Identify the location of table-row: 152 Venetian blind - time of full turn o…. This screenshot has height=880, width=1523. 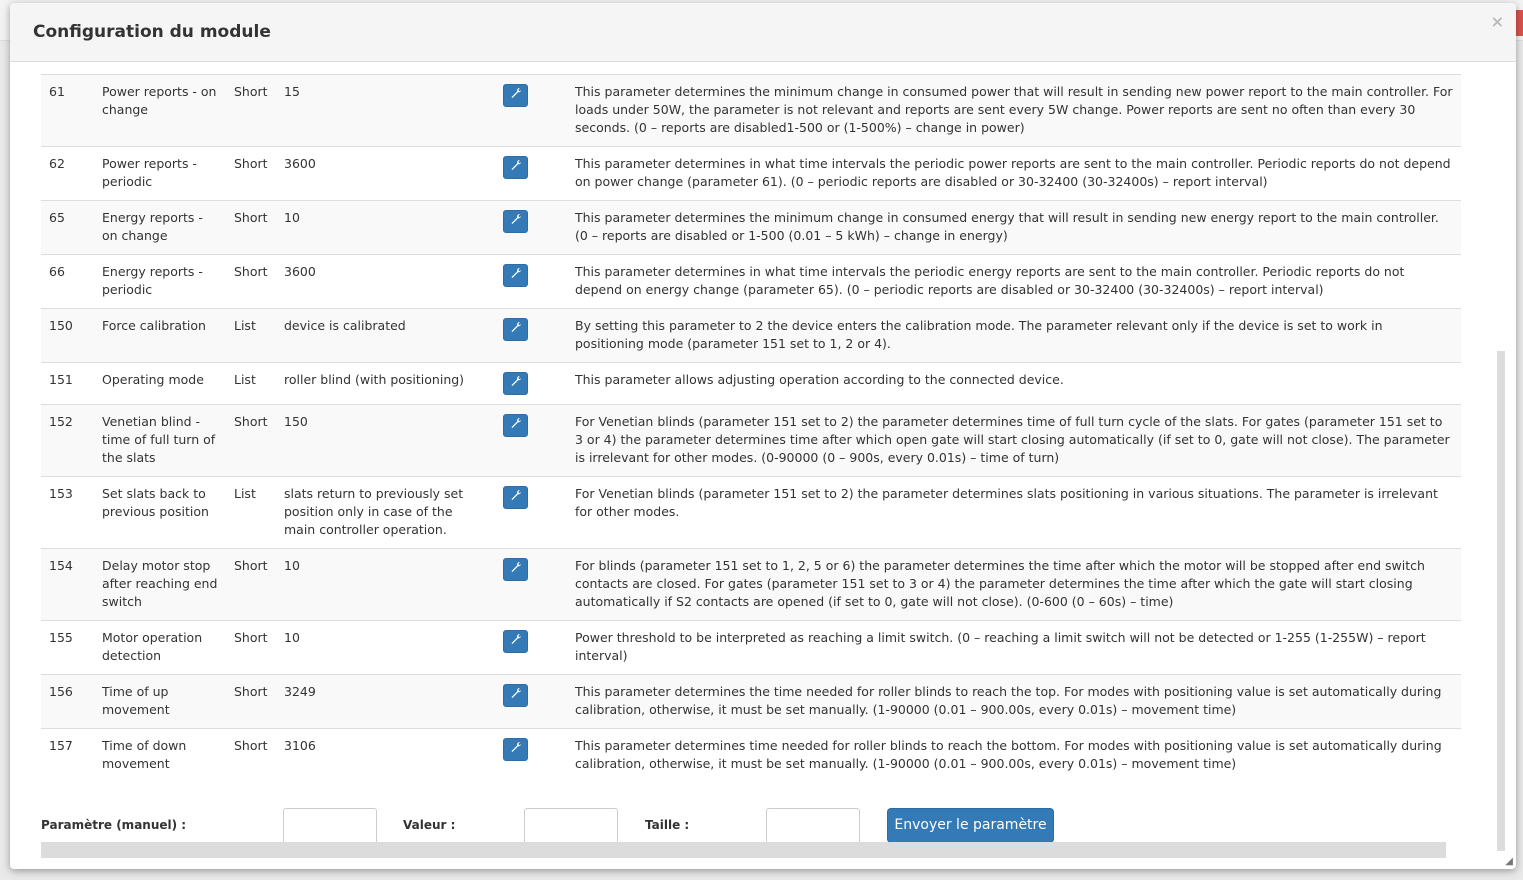
(751, 440).